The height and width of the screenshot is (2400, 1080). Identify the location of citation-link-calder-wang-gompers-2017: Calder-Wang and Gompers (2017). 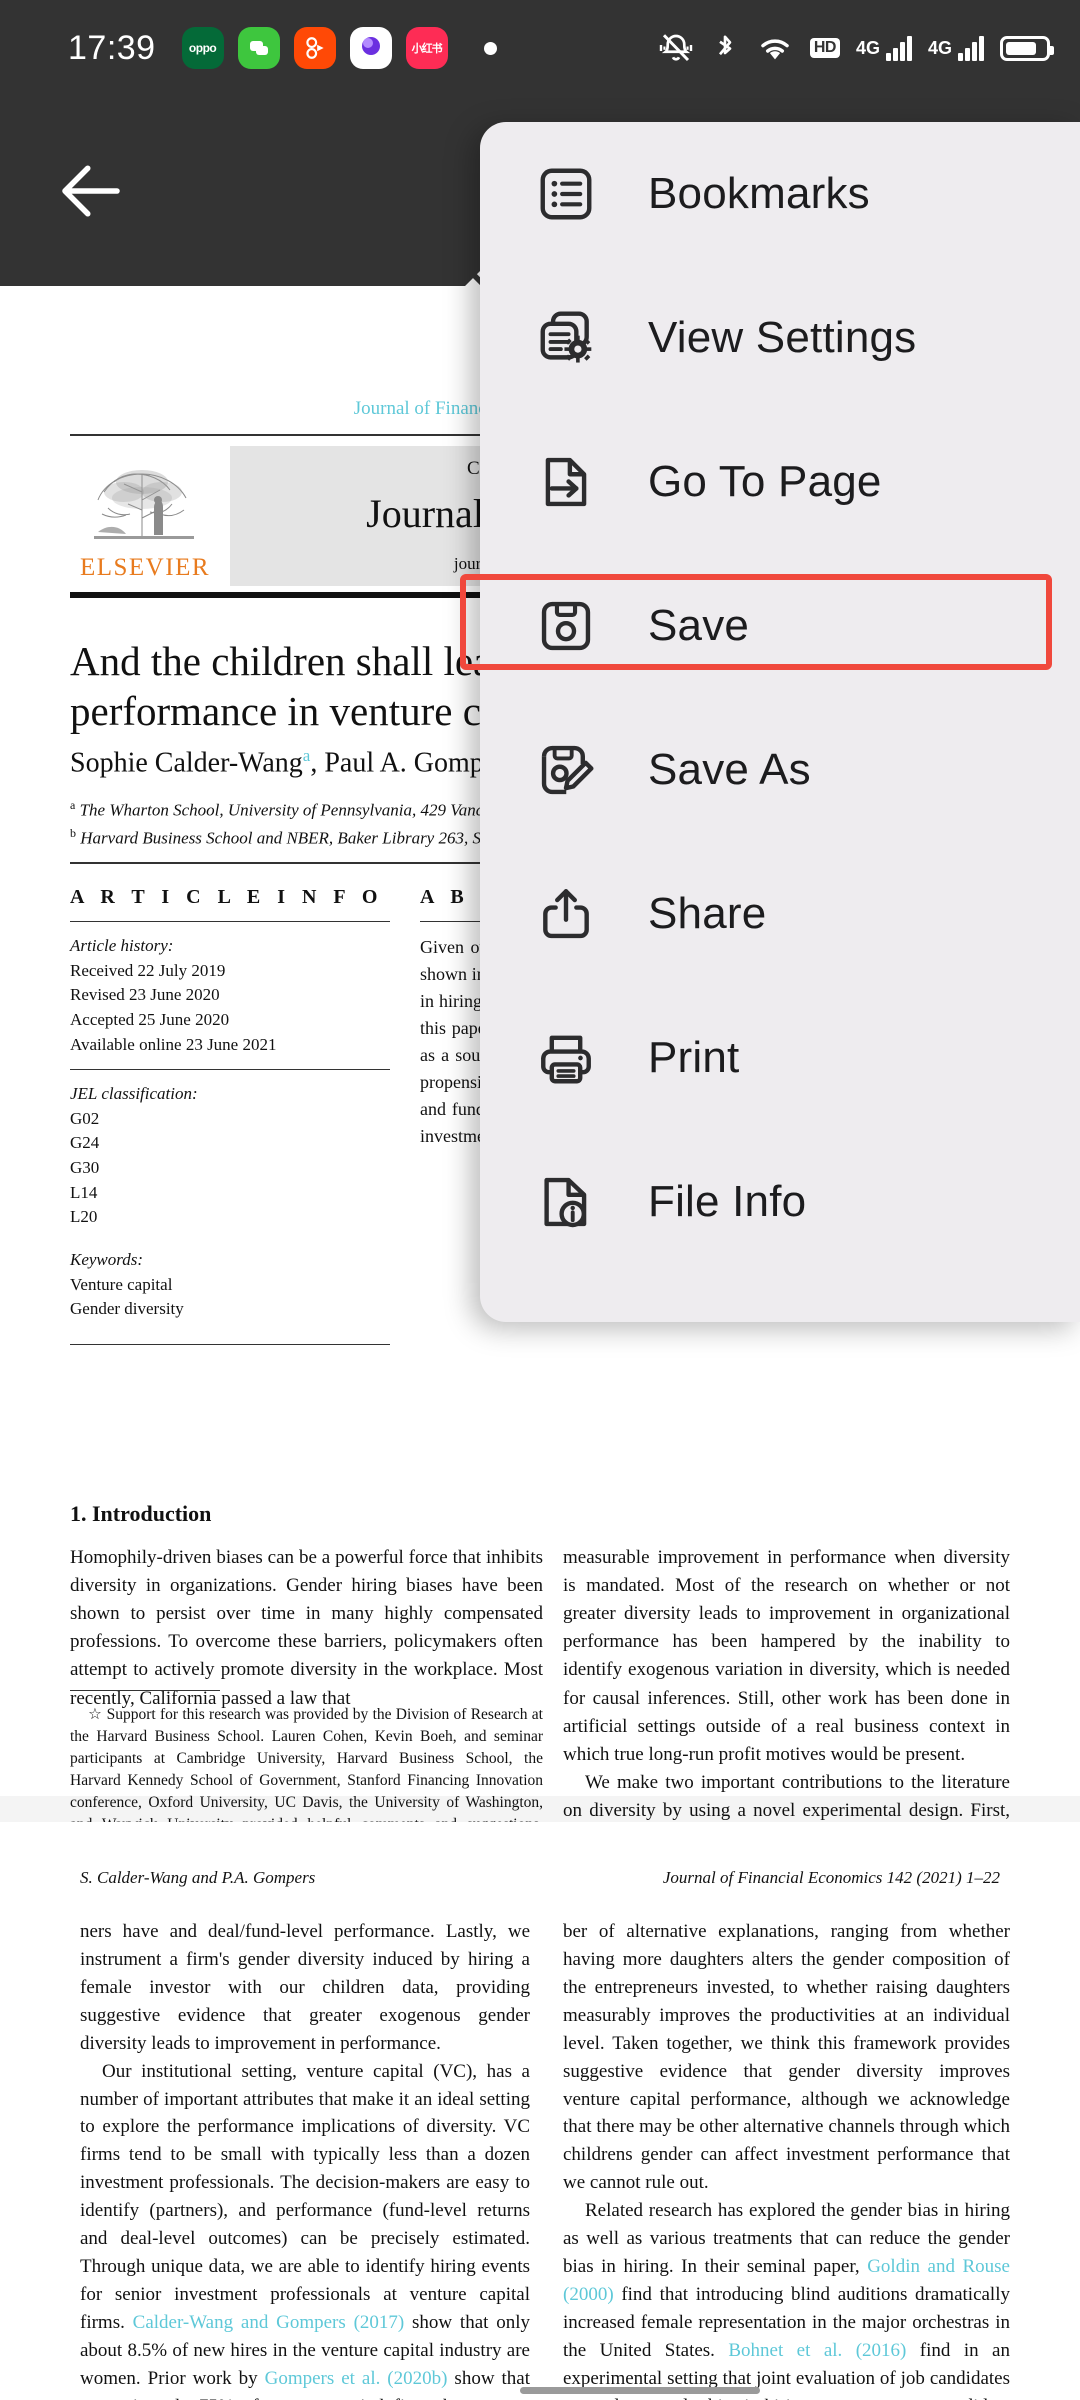
(269, 2322).